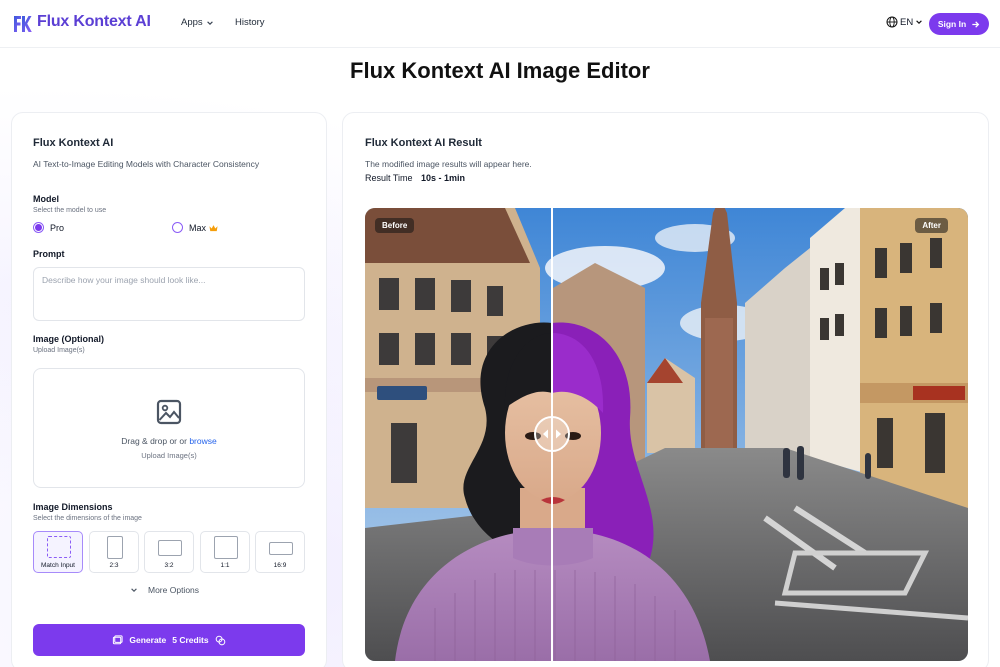 The height and width of the screenshot is (667, 1000). What do you see at coordinates (931, 225) in the screenshot?
I see `after-label: After` at bounding box center [931, 225].